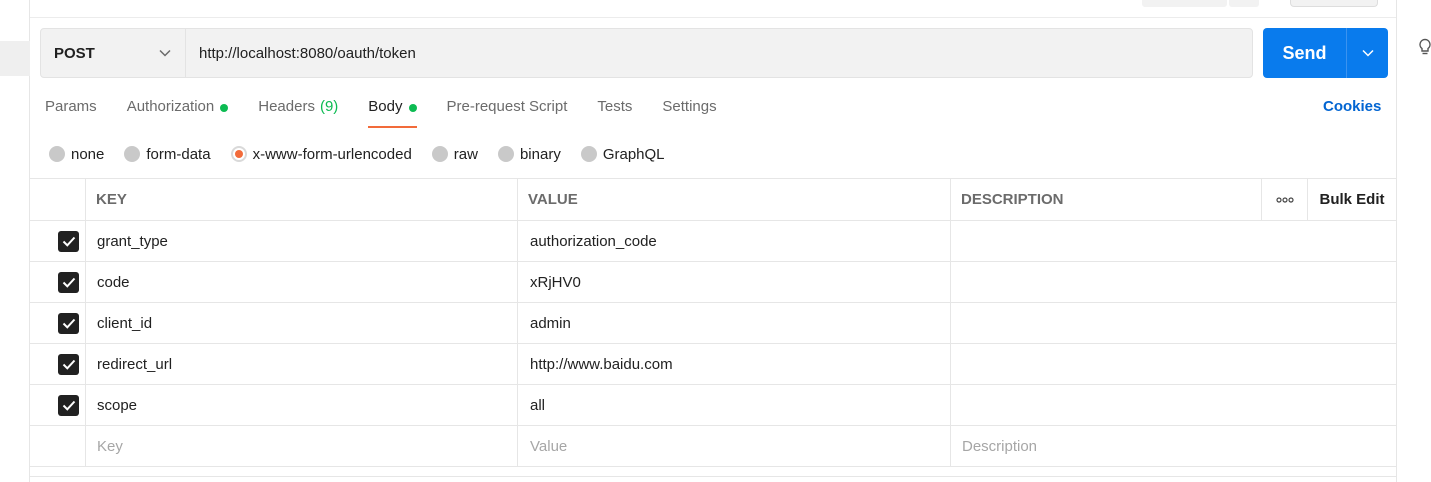 This screenshot has width=1431, height=482. Describe the element at coordinates (302, 282) in the screenshot. I see `key-cell: code` at that location.